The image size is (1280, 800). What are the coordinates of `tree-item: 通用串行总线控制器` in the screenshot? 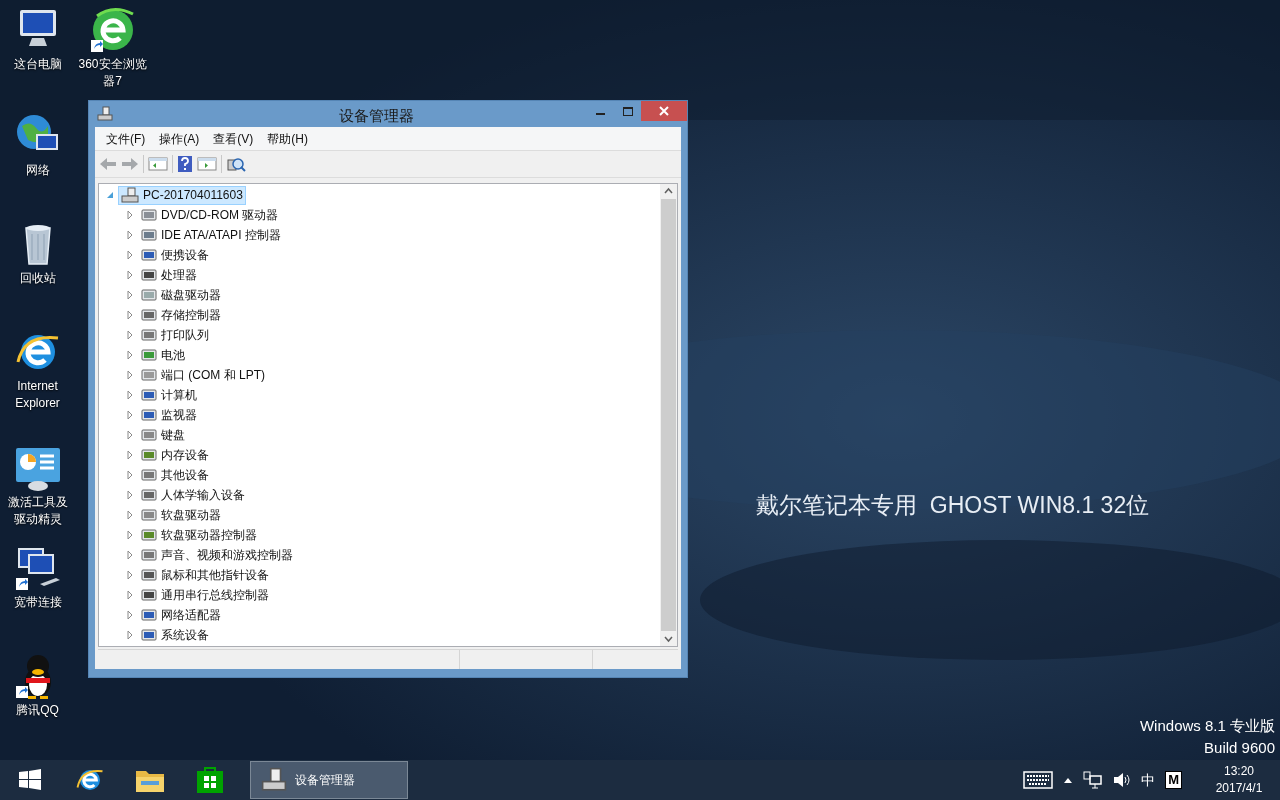 It's located at (205, 595).